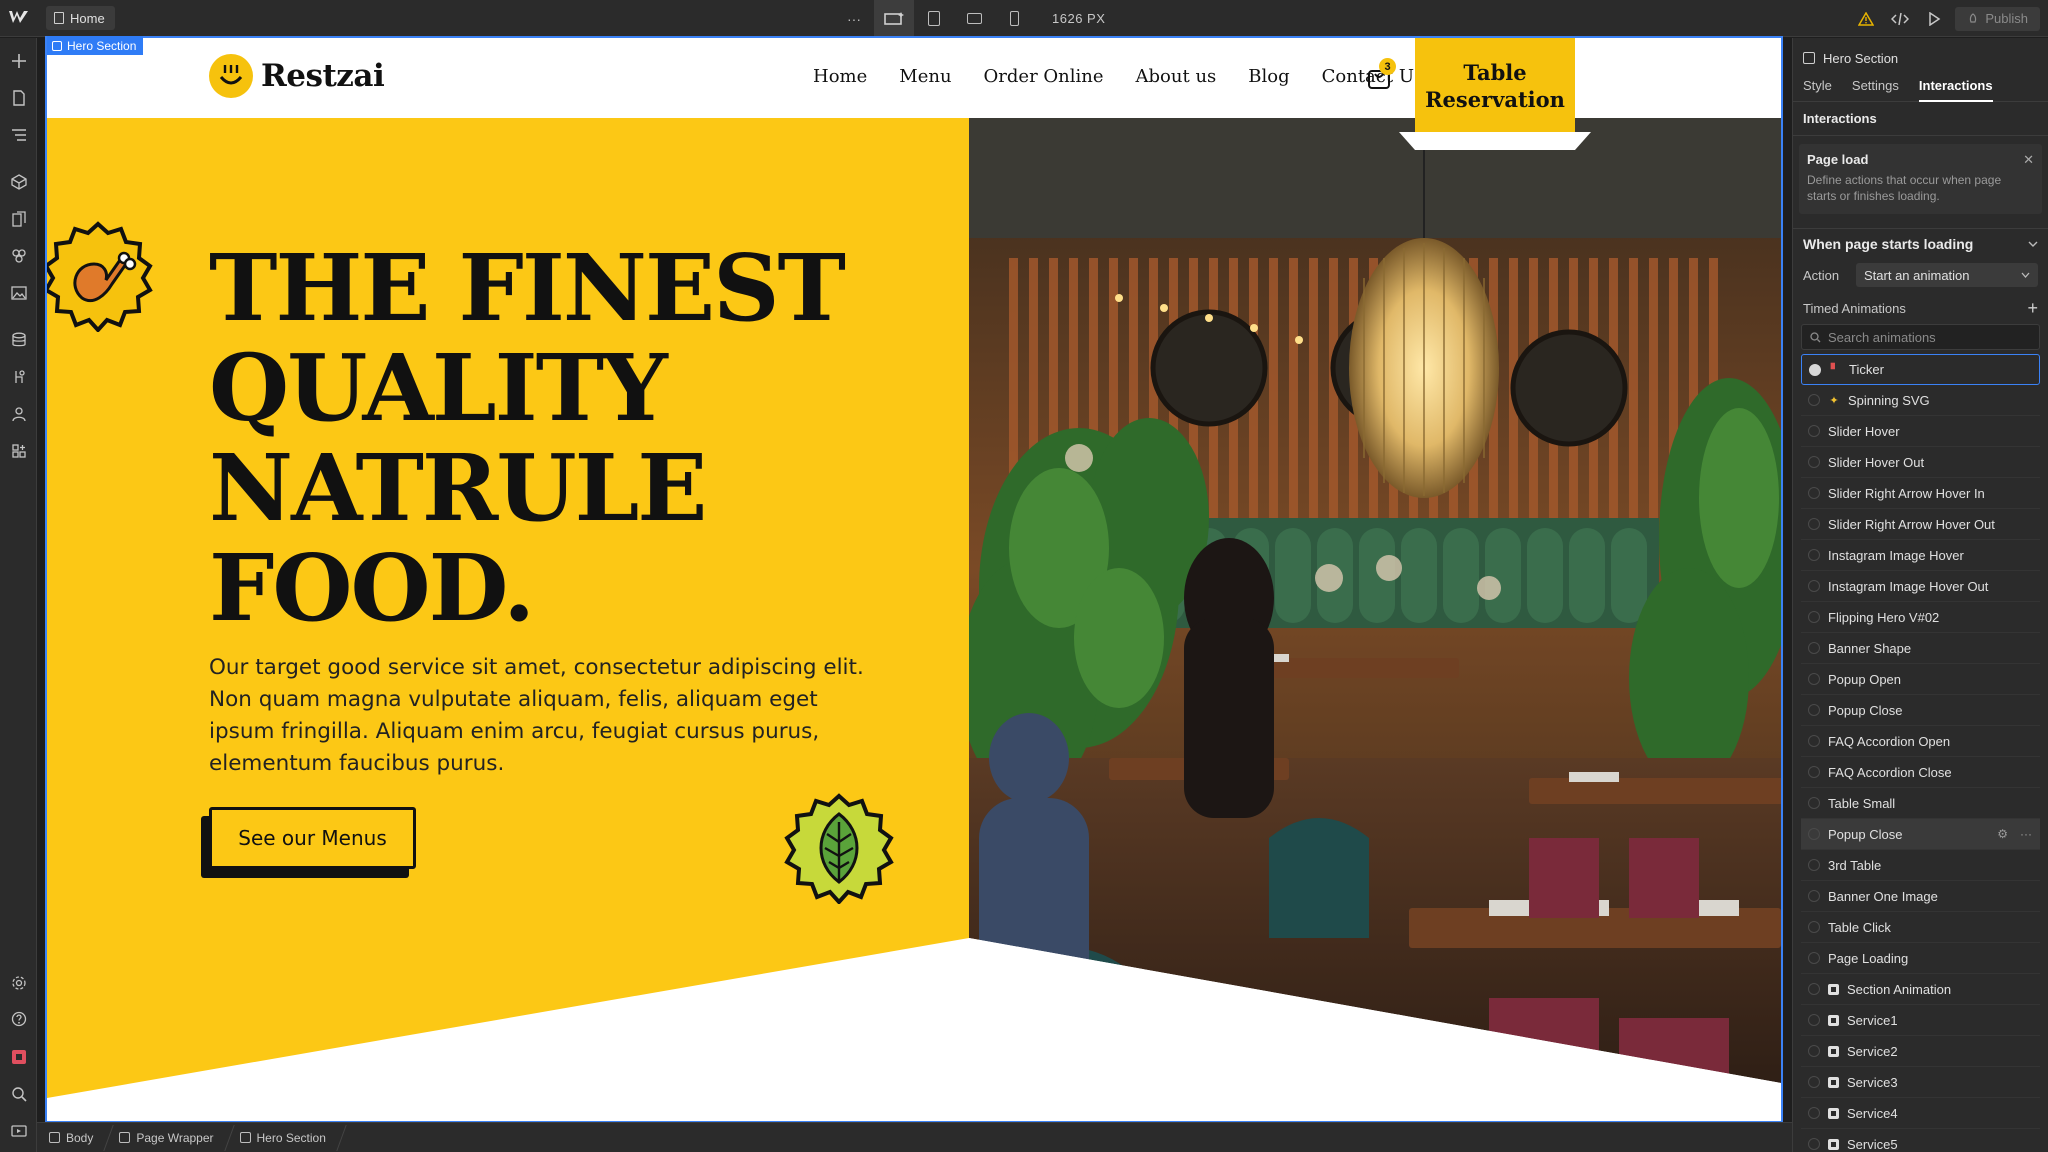 The image size is (2048, 1152). What do you see at coordinates (19, 61) in the screenshot?
I see `add-elements-icon` at bounding box center [19, 61].